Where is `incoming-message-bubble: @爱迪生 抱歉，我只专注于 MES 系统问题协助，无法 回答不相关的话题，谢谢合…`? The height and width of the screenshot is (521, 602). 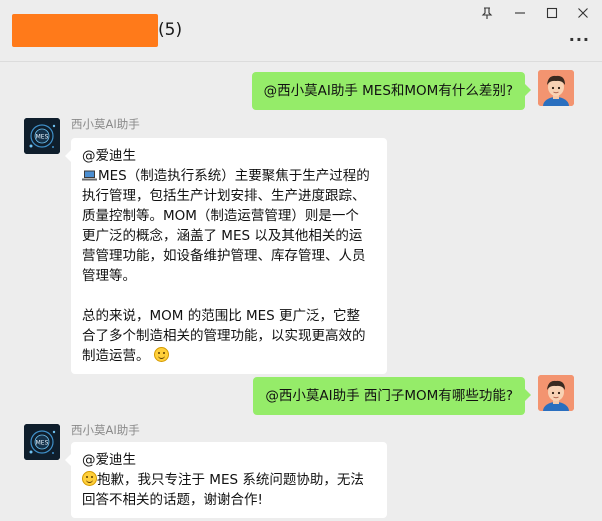 incoming-message-bubble: @爱迪生 抱歉，我只专注于 MES 系统问题协助，无法 回答不相关的话题，谢谢合… is located at coordinates (226, 480).